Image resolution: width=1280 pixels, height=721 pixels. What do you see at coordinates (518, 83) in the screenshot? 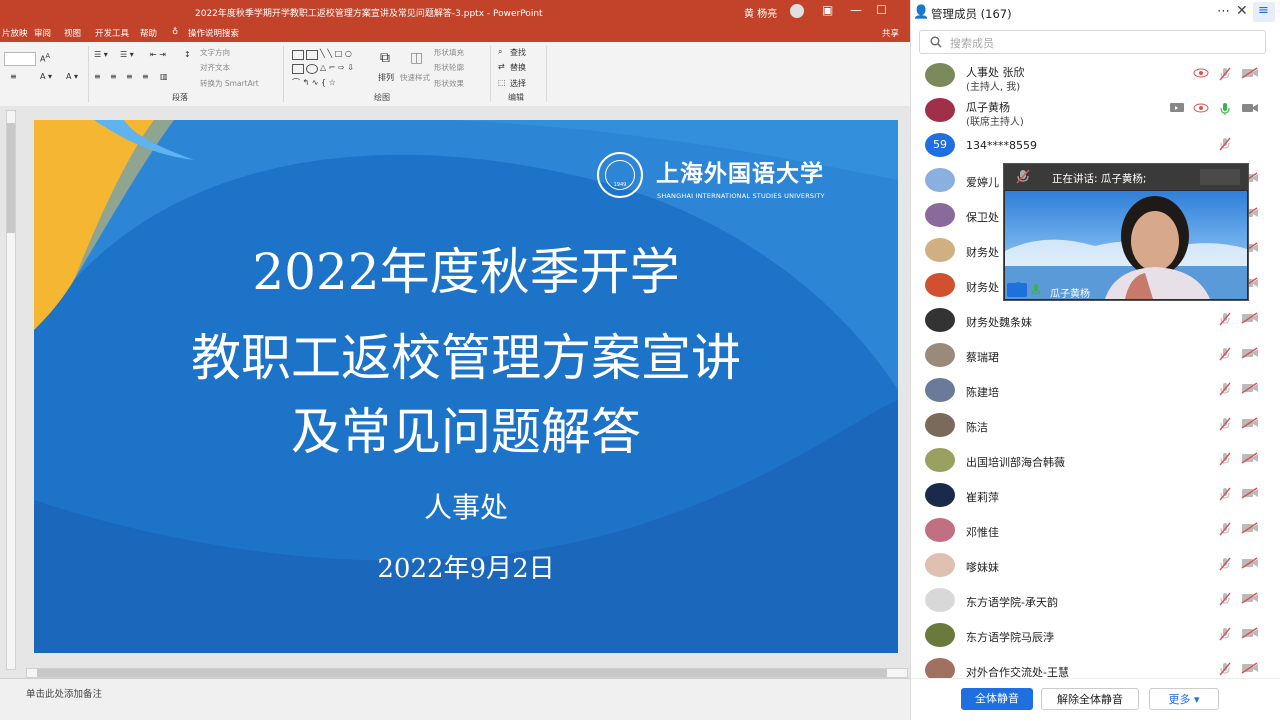
I see `select-button: 选择` at bounding box center [518, 83].